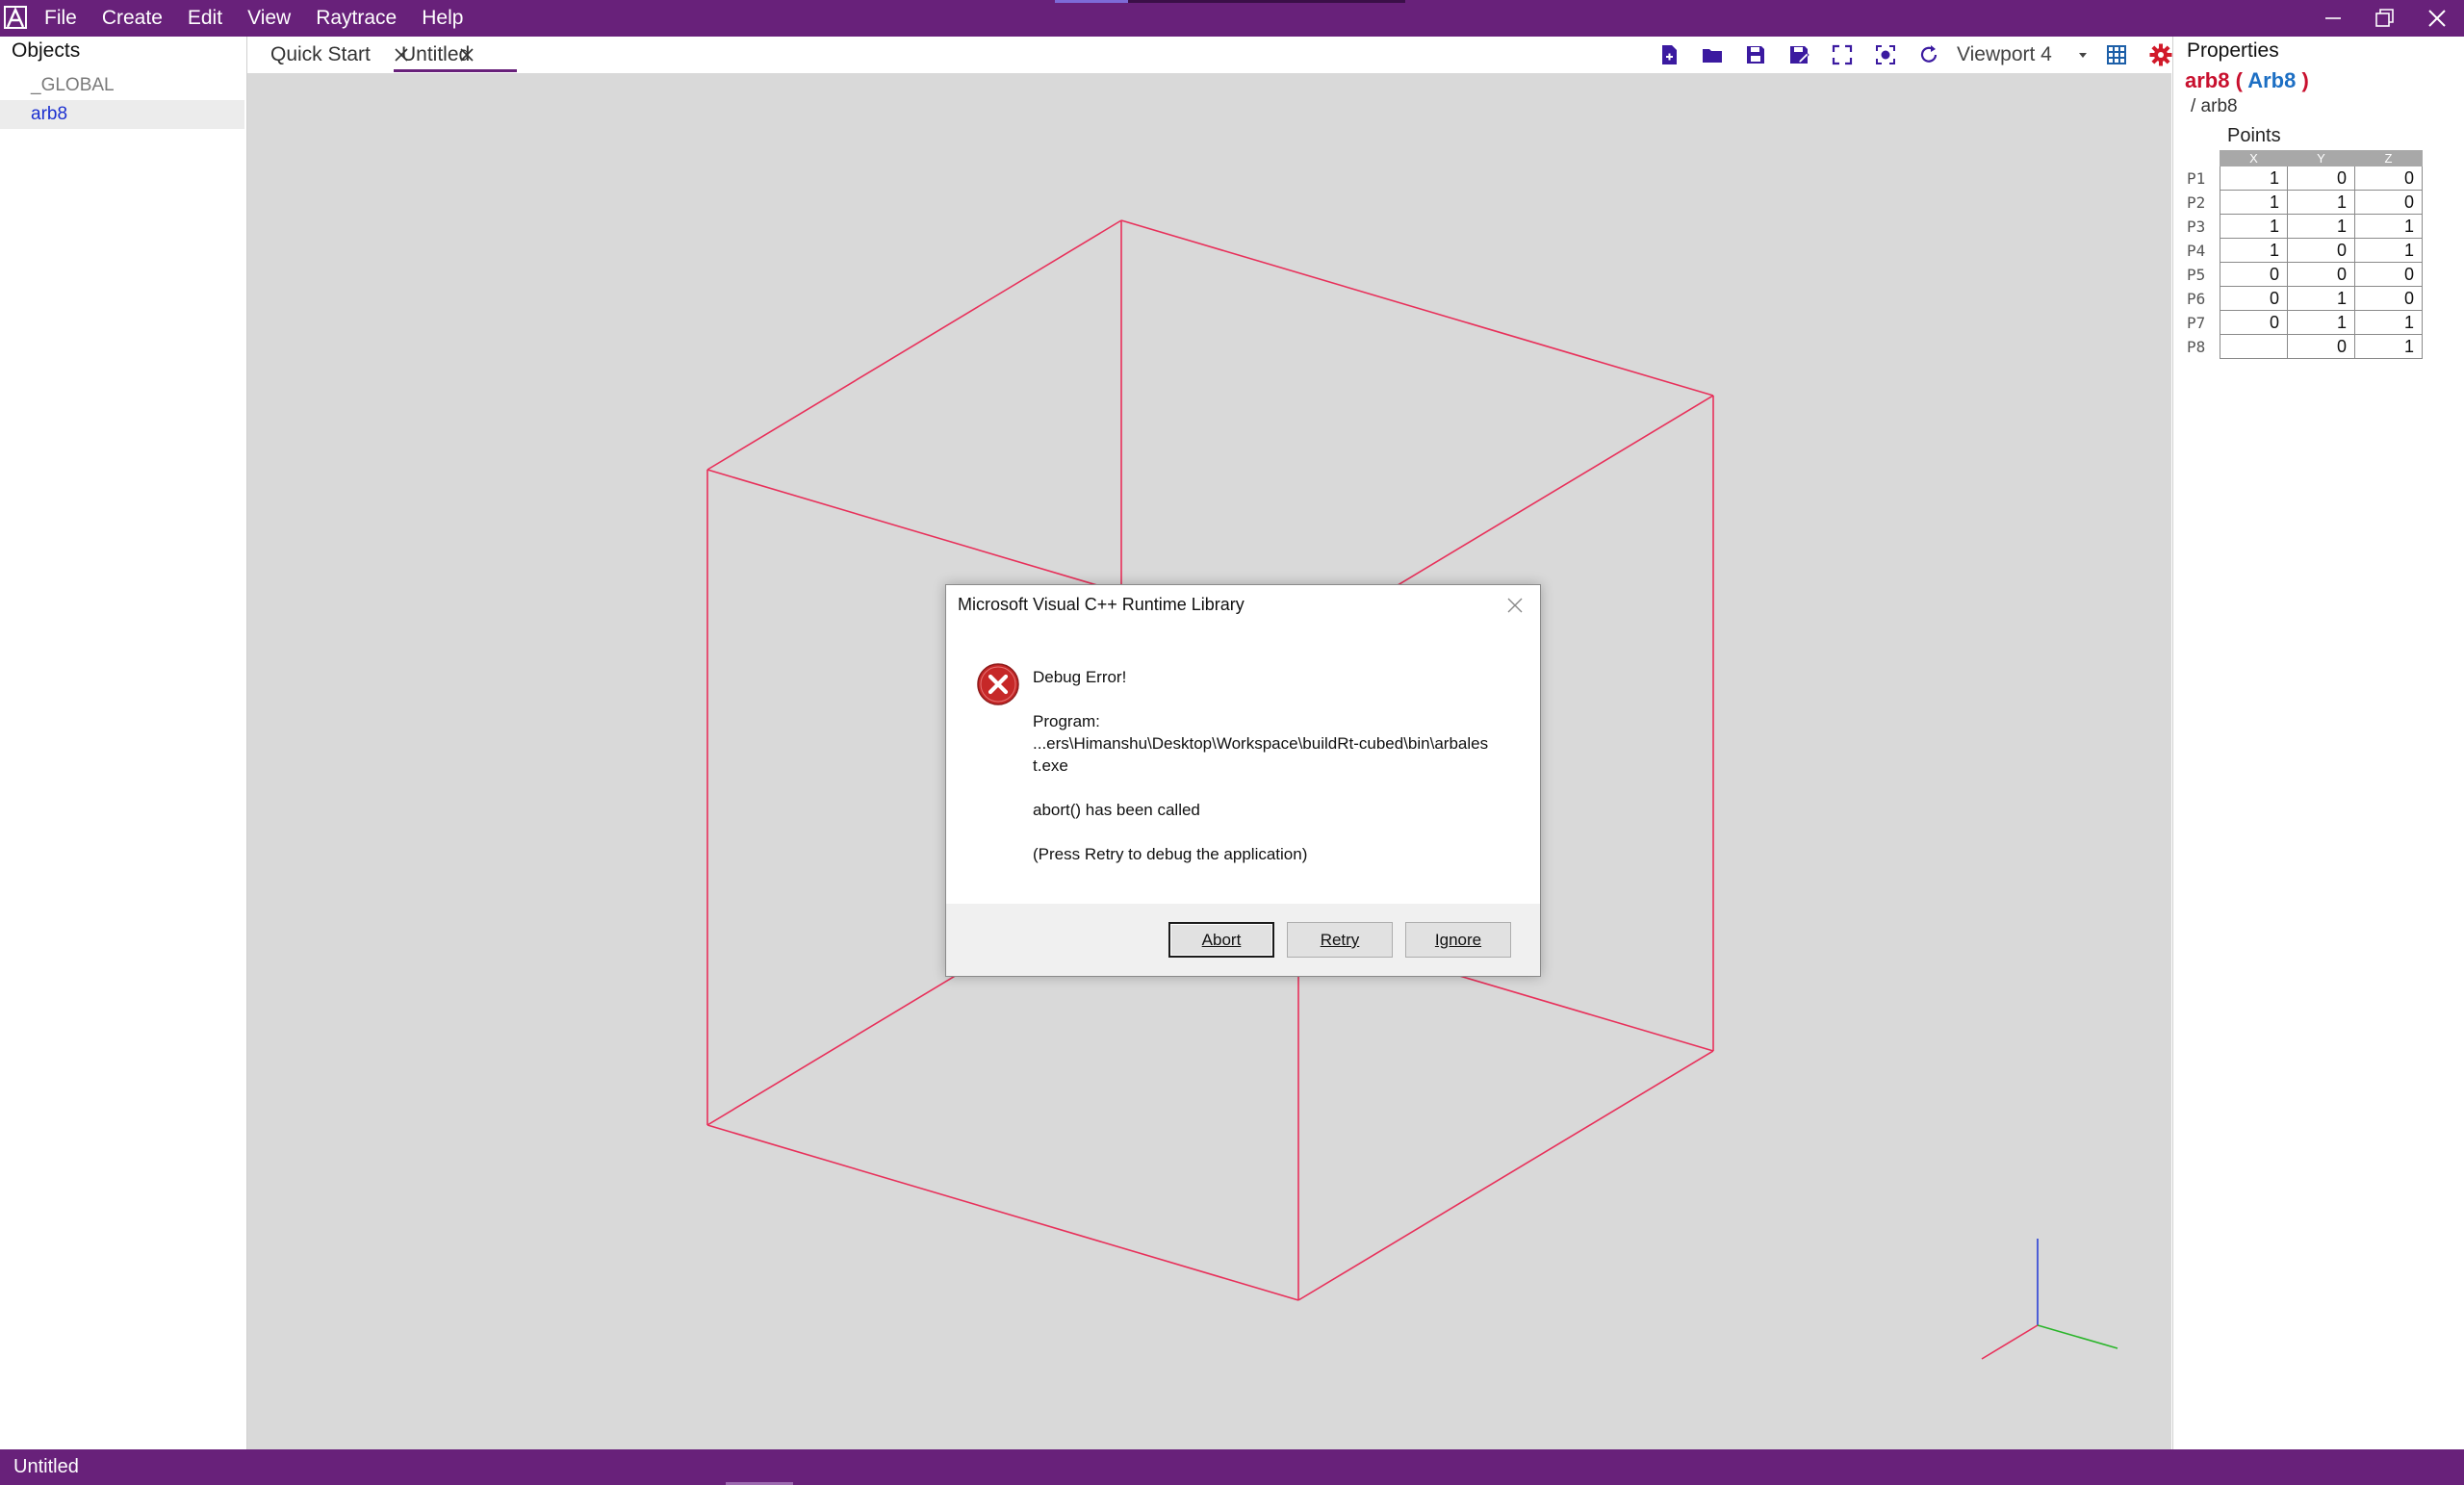  I want to click on table-row: P4 1 0 1, so click(2303, 250).